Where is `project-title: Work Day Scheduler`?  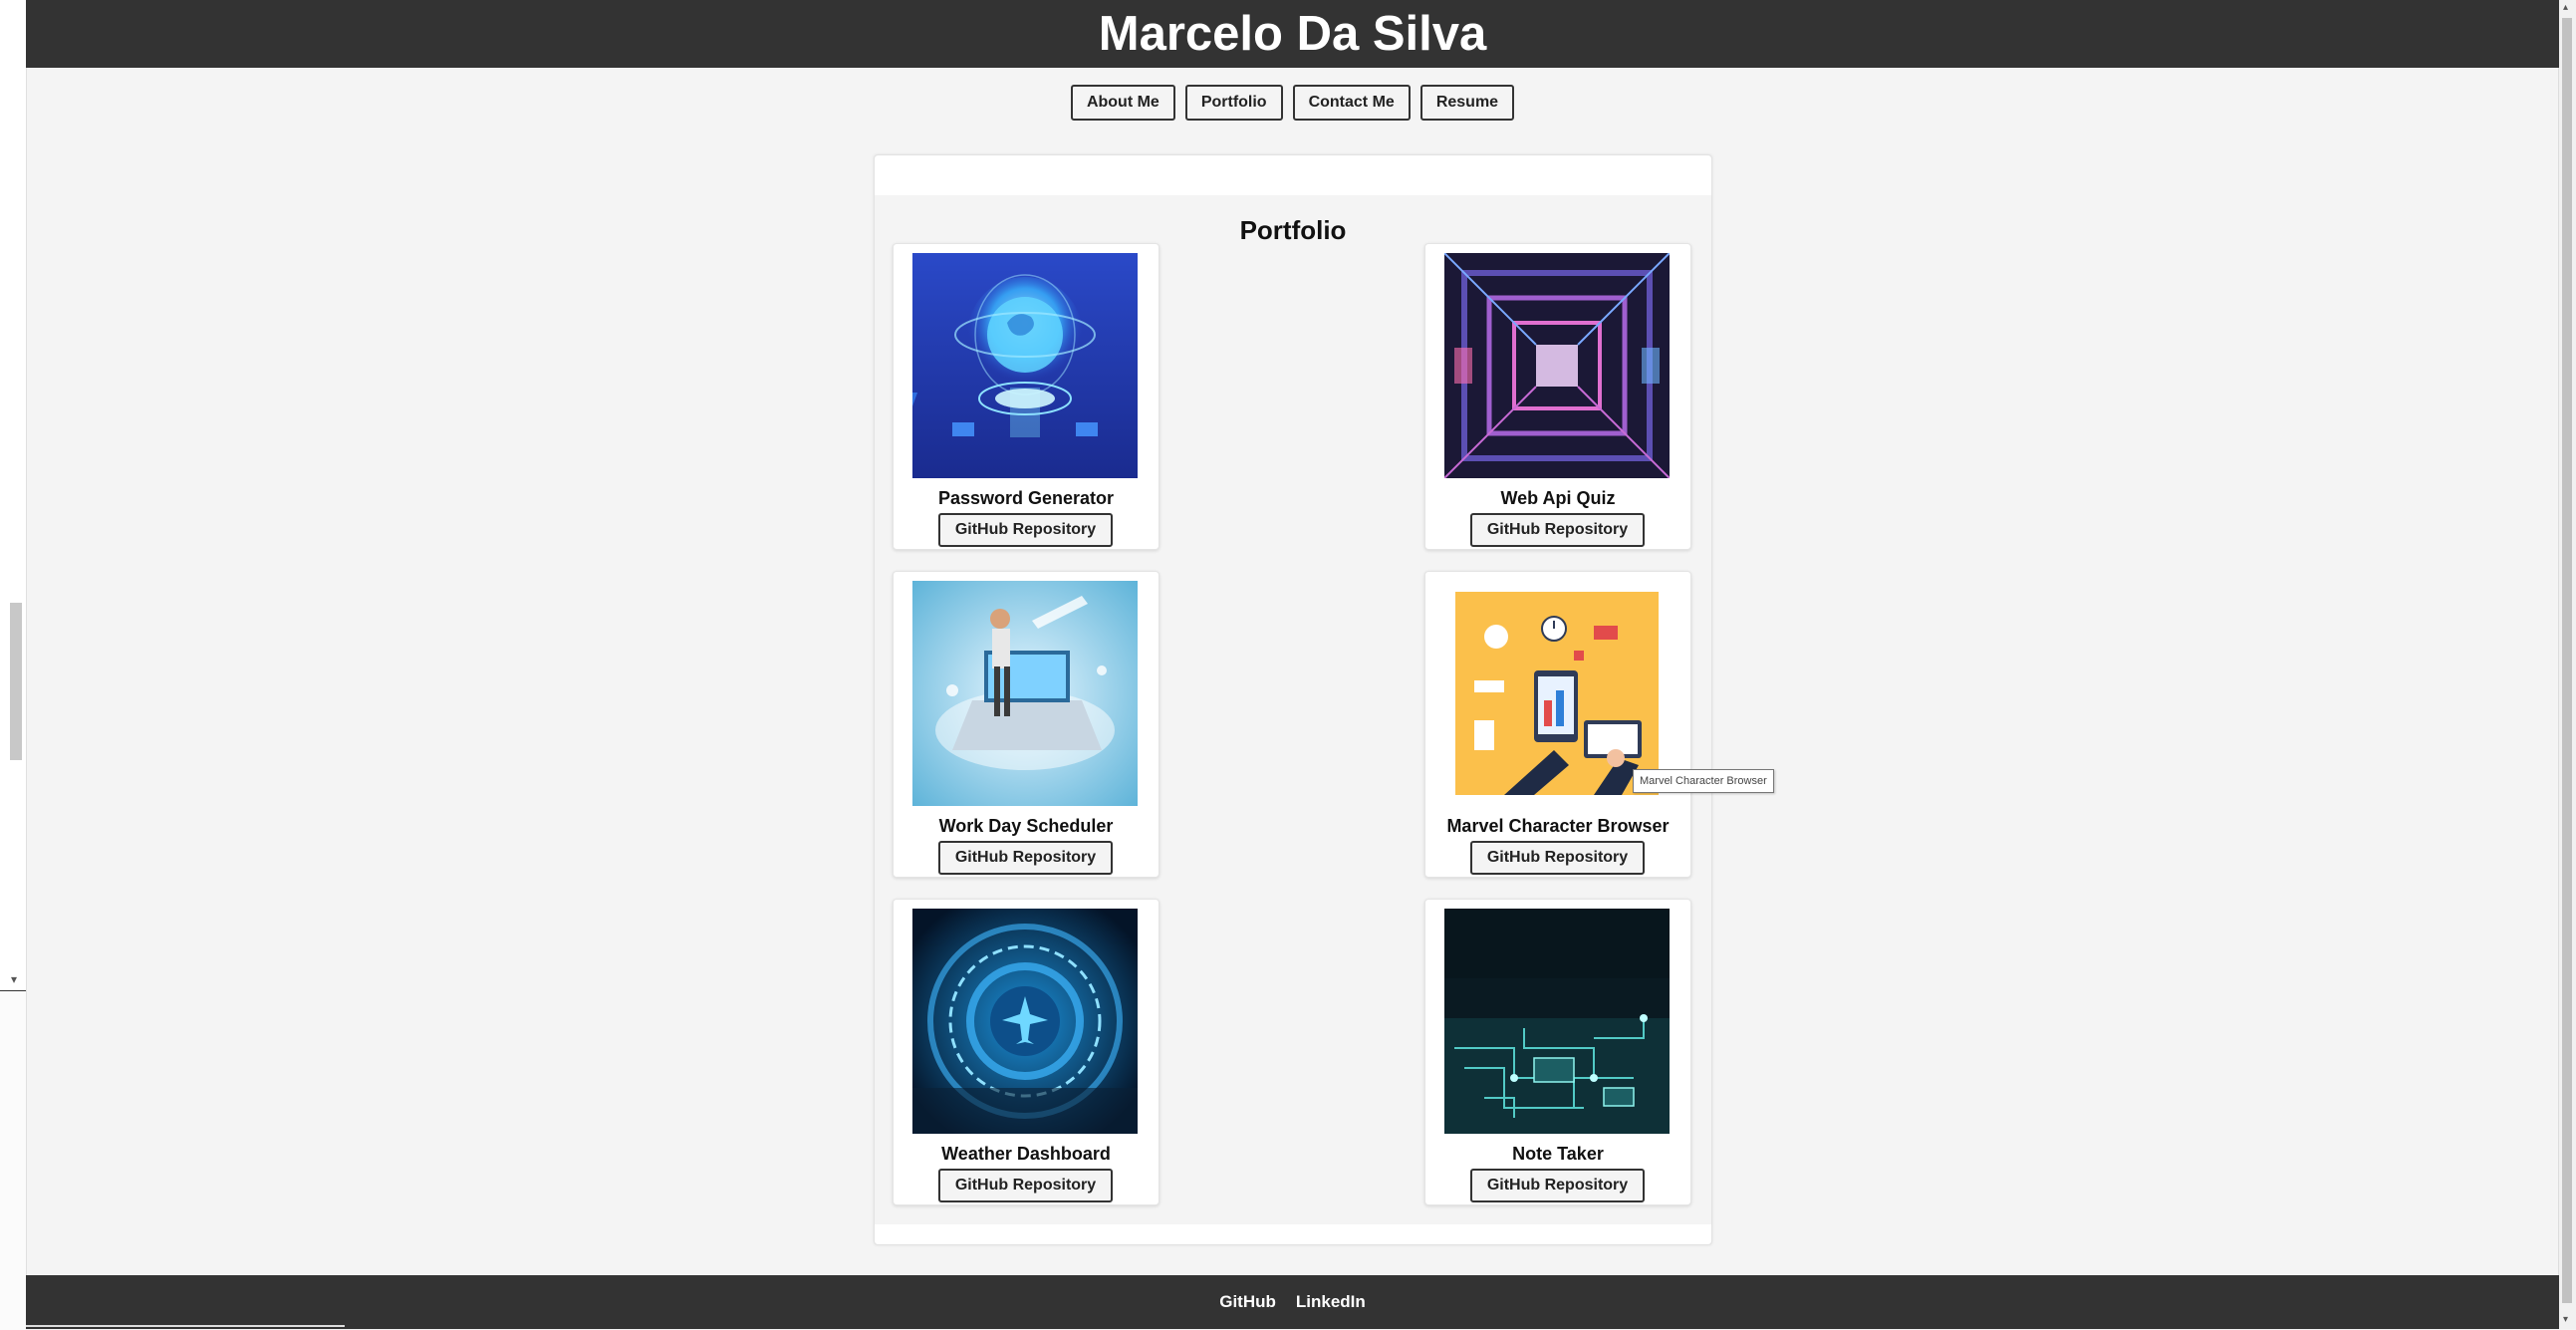
project-title: Work Day Scheduler is located at coordinates (1026, 826).